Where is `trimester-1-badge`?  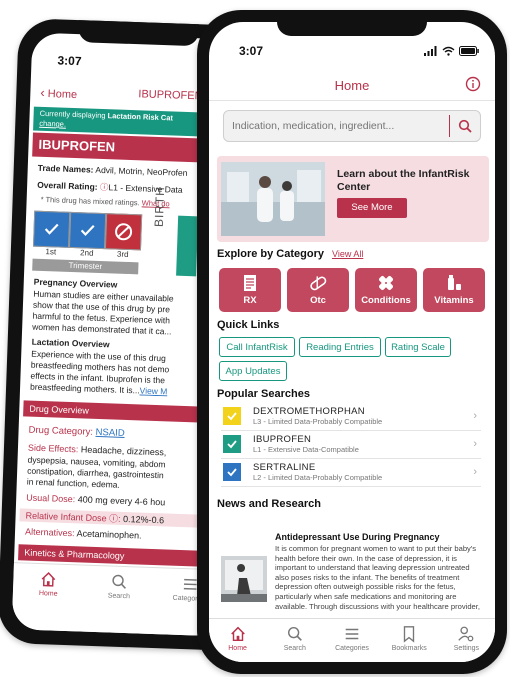 trimester-1-badge is located at coordinates (52, 229).